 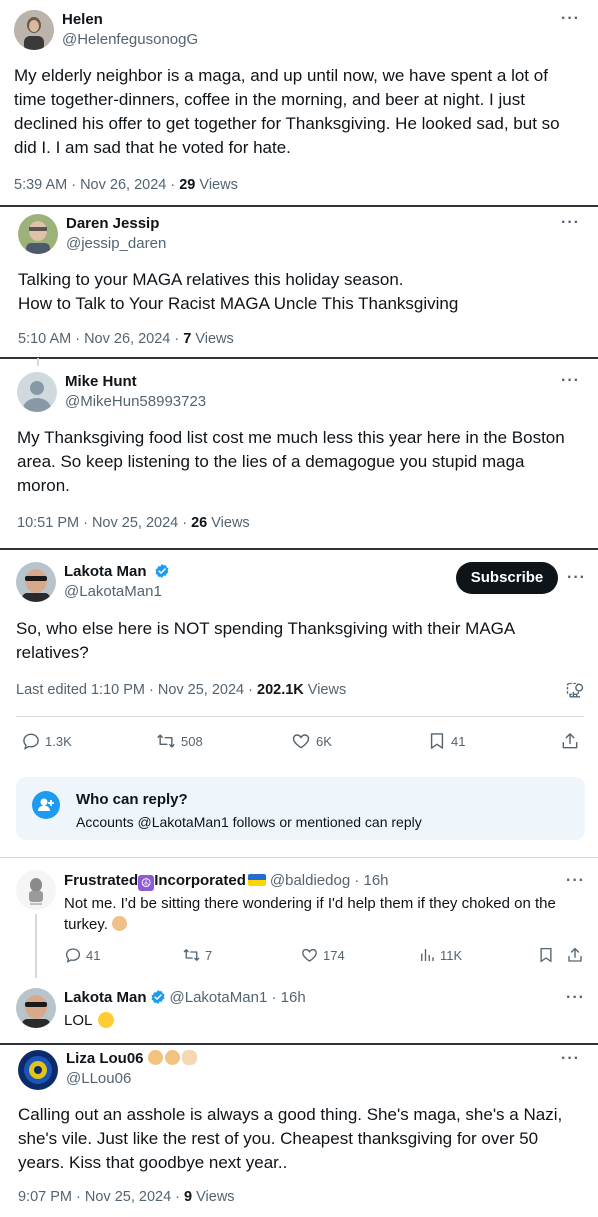 What do you see at coordinates (238, 997) in the screenshot?
I see `author-handle-time: @LakotaMan1 · 16h` at bounding box center [238, 997].